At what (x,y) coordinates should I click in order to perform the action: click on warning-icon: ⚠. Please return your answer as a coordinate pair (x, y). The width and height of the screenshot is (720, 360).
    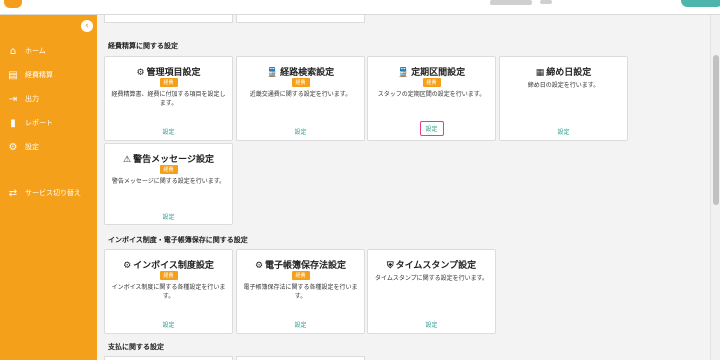
    Looking at the image, I should click on (127, 160).